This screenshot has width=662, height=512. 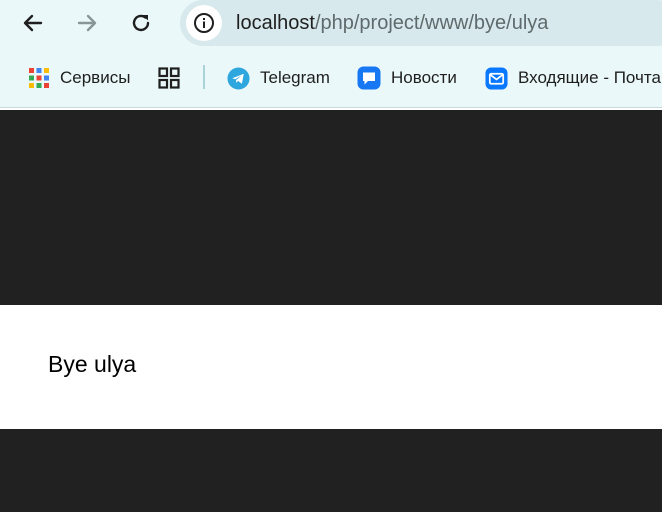 What do you see at coordinates (169, 78) in the screenshot?
I see `tab-grid-icon` at bounding box center [169, 78].